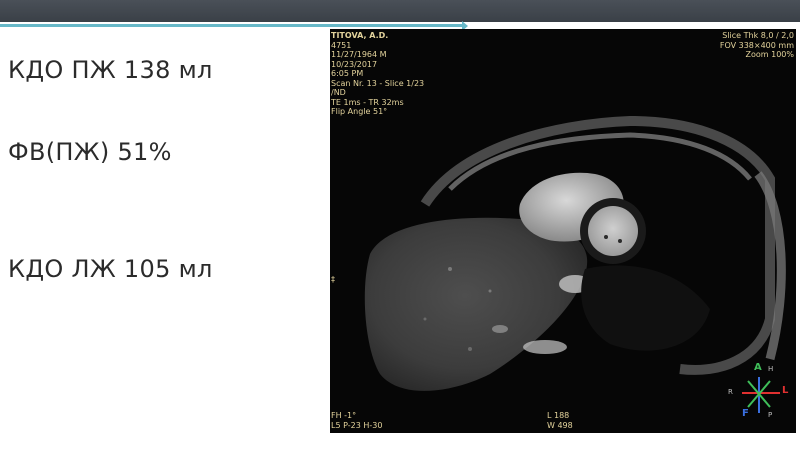  What do you see at coordinates (745, 413) in the screenshot?
I see `orientation-f: F` at bounding box center [745, 413].